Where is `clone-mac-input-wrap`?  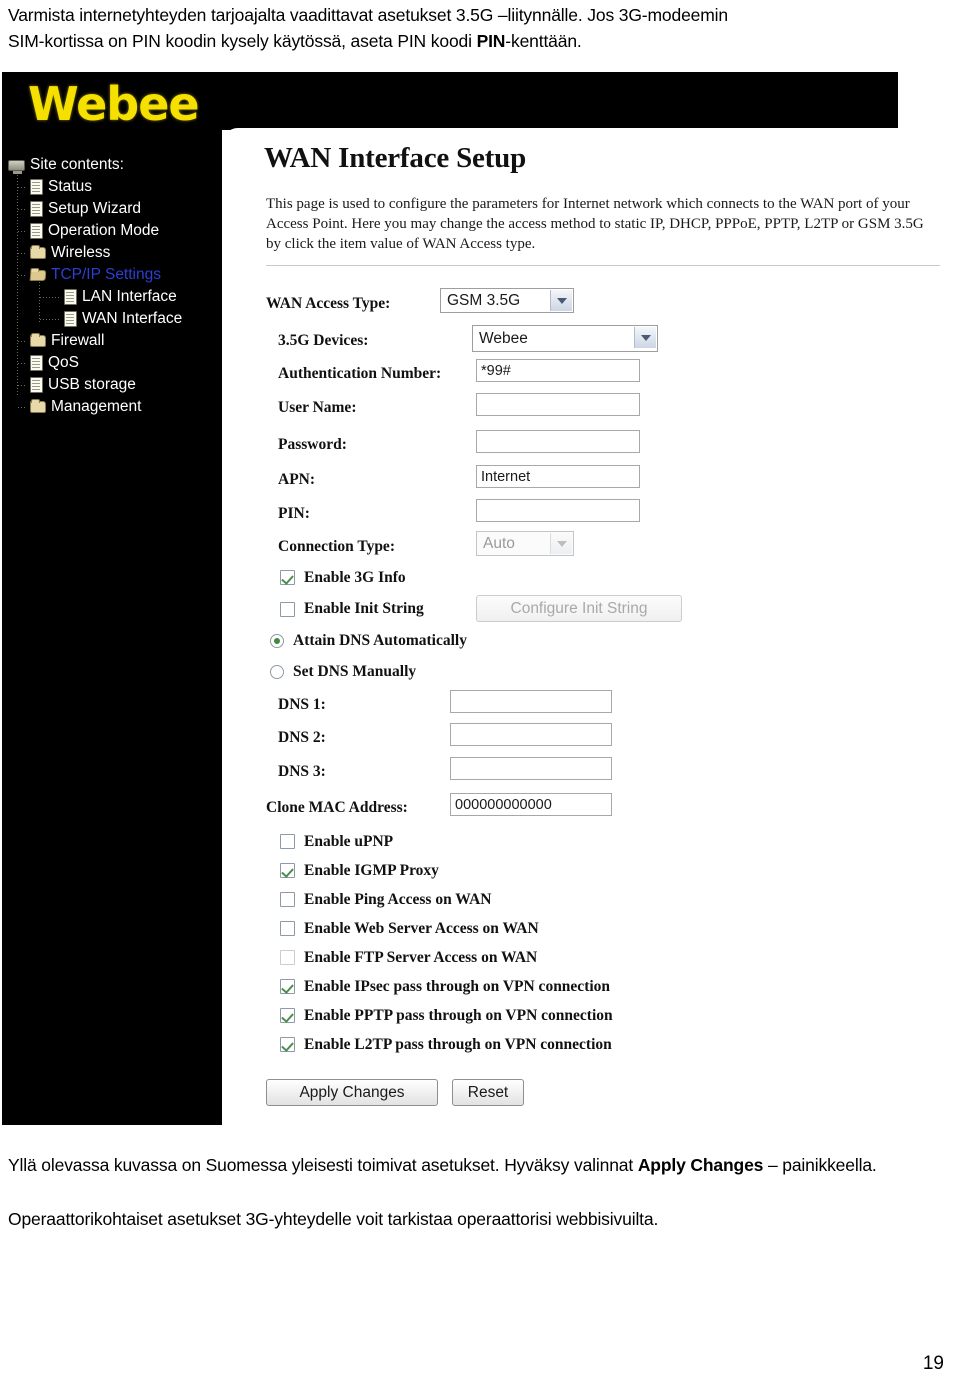 clone-mac-input-wrap is located at coordinates (531, 804).